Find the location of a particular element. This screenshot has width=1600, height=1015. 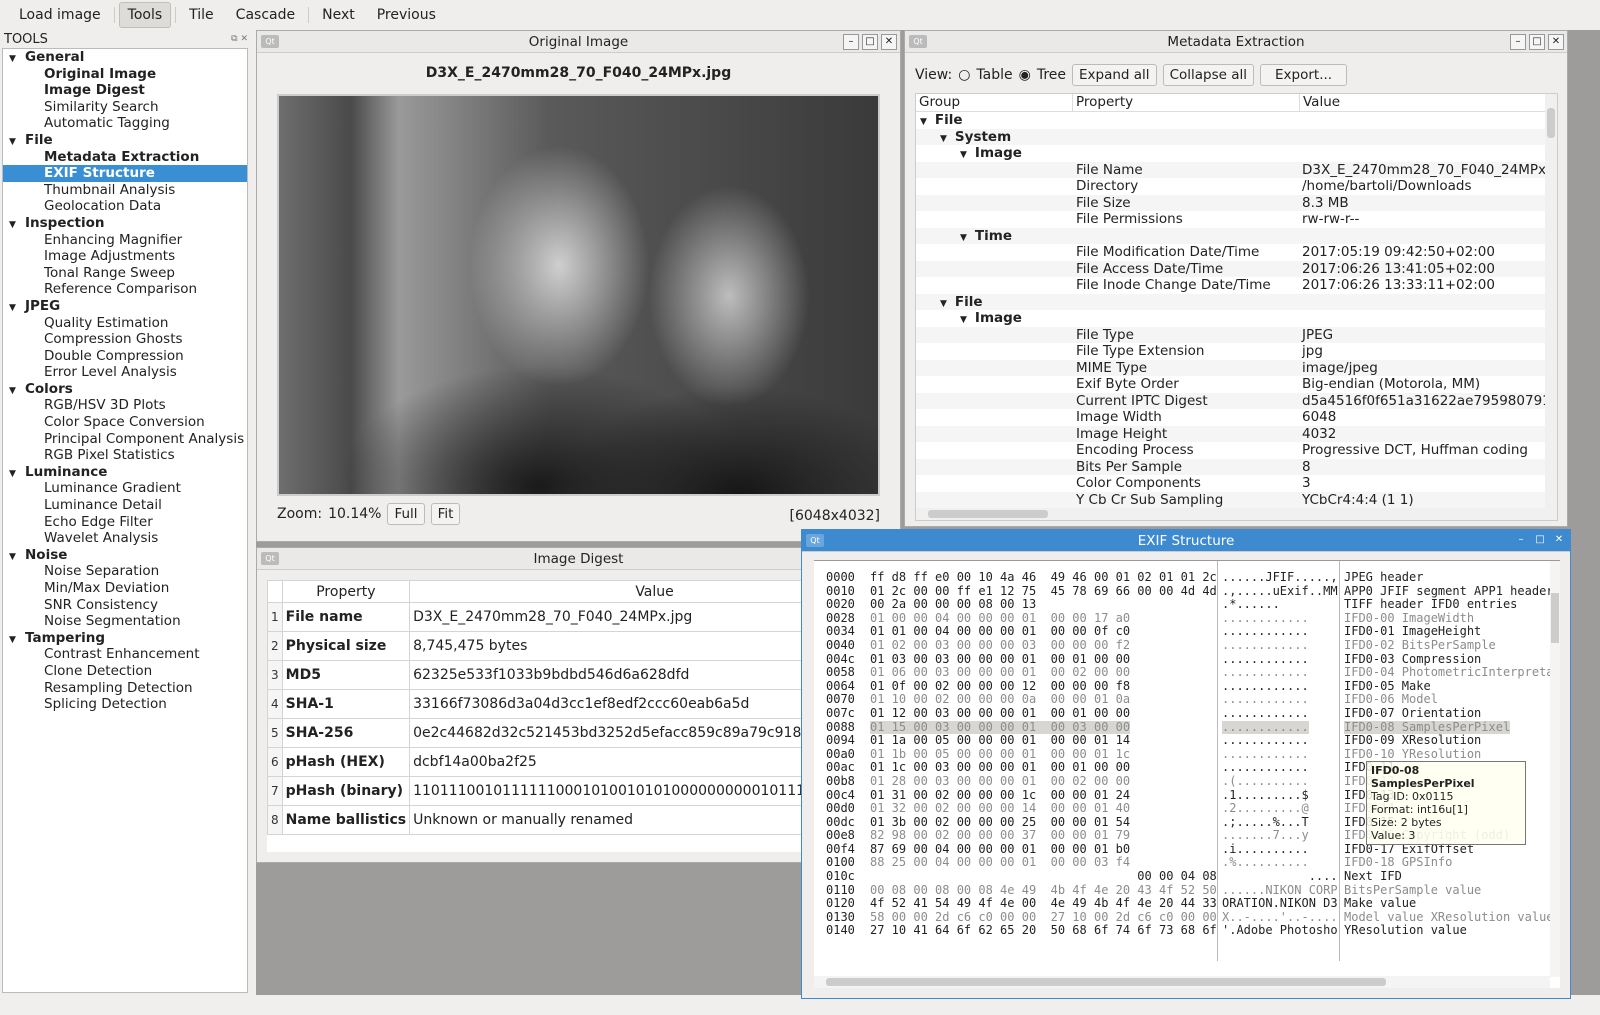

toolbar-load-image-button: Load image is located at coordinates (60, 15).